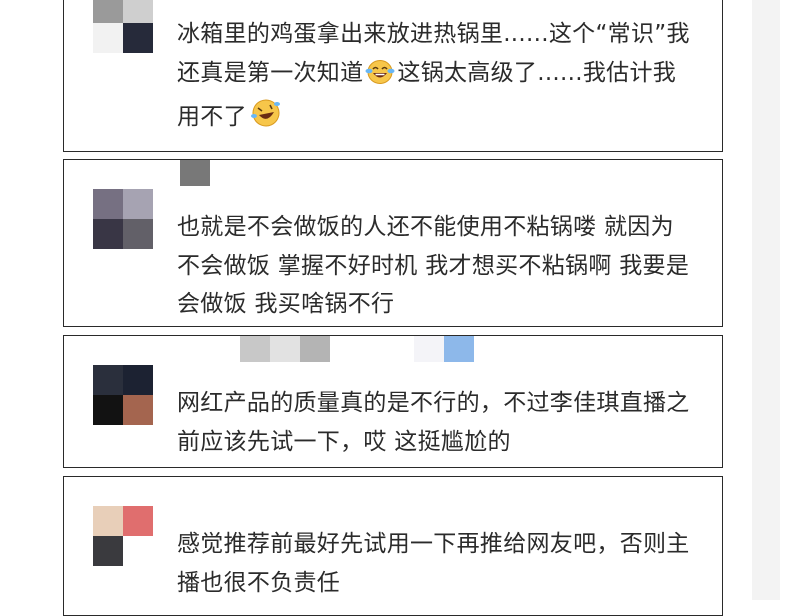 The width and height of the screenshot is (800, 616). I want to click on comment-text: 感觉推荐前最好先试用一下再推给网友吧，否则主播也很不负责任, so click(433, 563).